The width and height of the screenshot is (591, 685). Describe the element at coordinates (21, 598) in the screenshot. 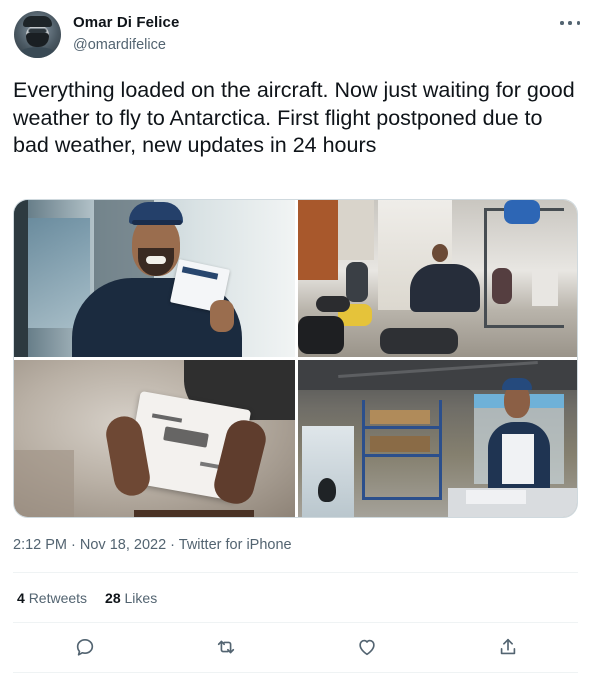

I see `retweets-count: 4` at that location.